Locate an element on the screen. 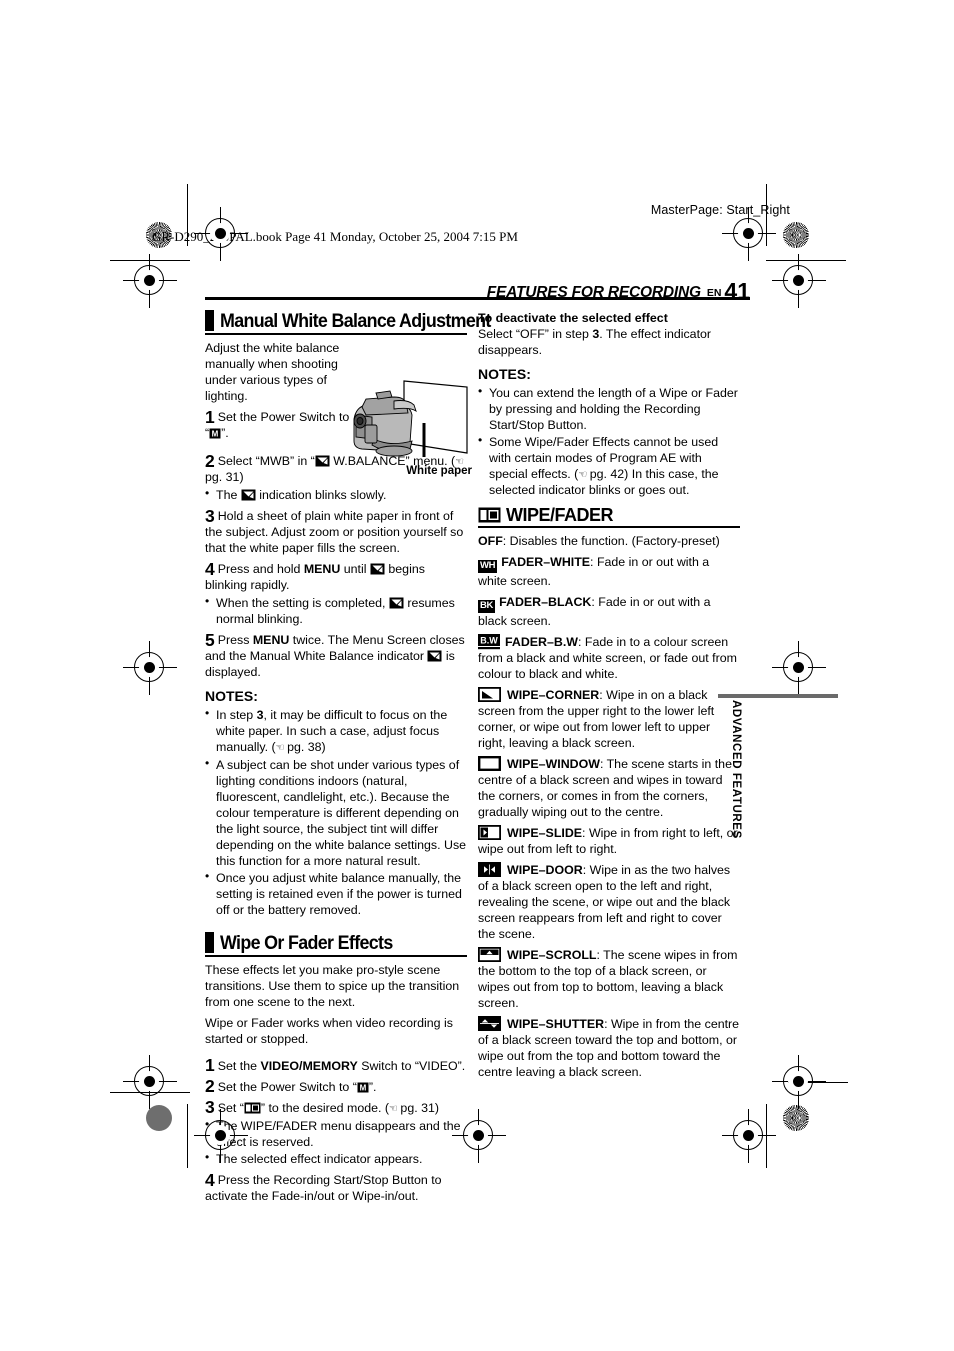 The width and height of the screenshot is (954, 1351). starburst-mark-top-right is located at coordinates (796, 235).